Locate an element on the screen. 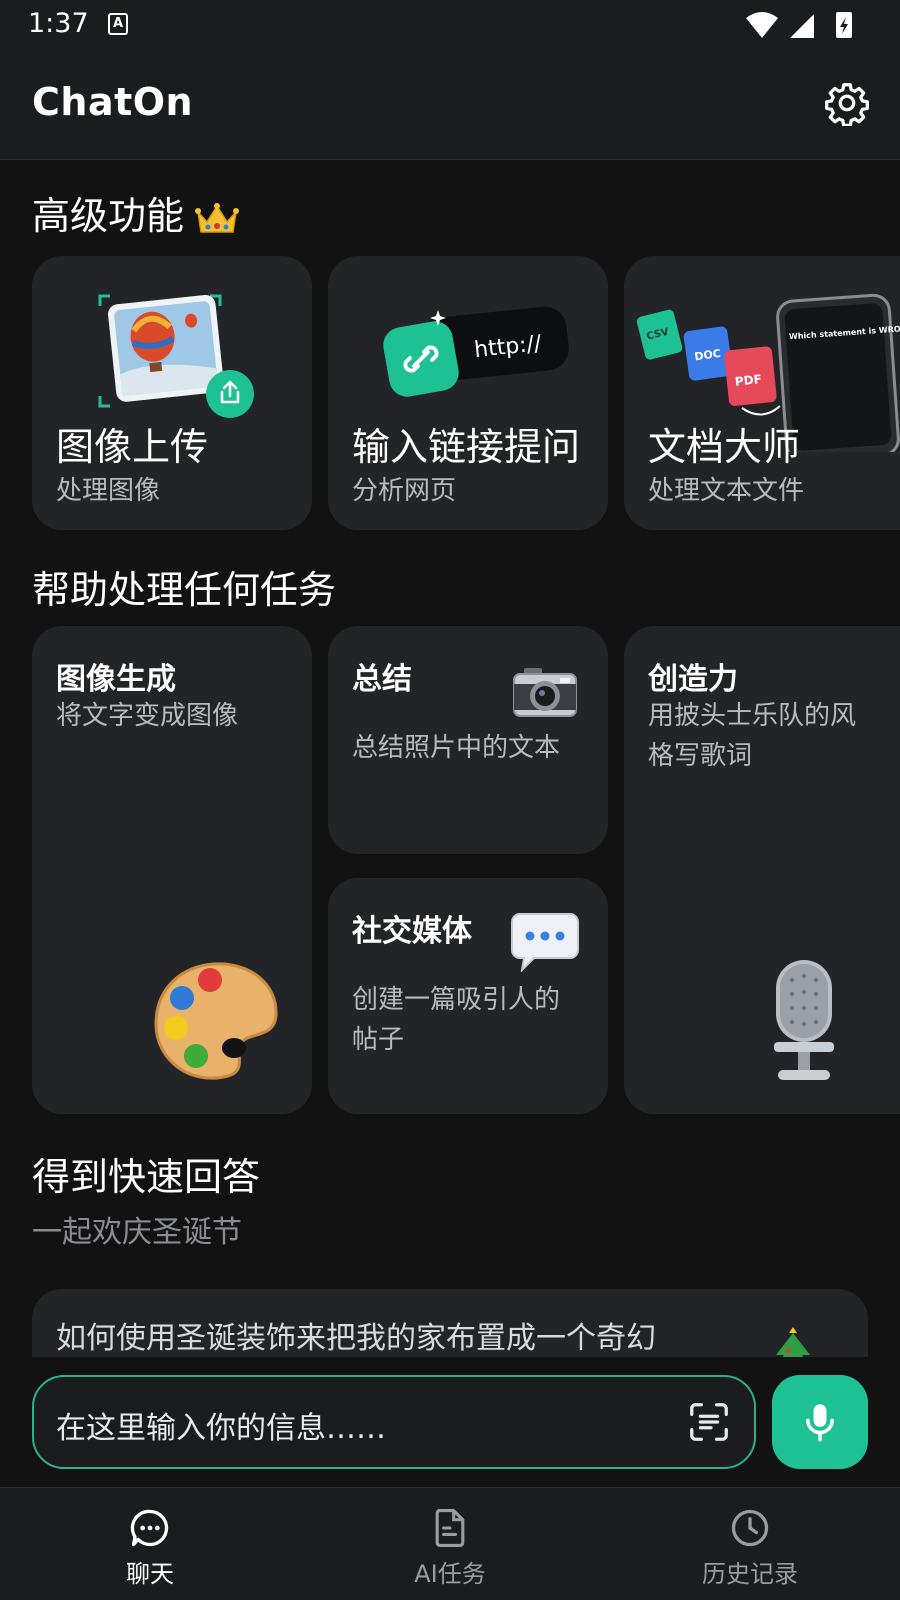 The image size is (900, 1600). microphone-button-icon is located at coordinates (820, 1423).